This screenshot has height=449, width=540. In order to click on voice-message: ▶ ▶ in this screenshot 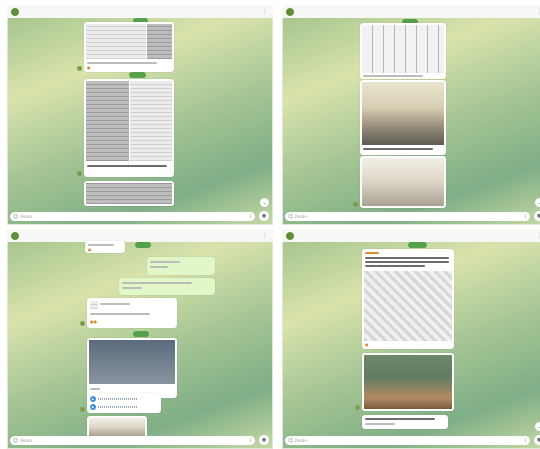, I will do `click(124, 403)`.